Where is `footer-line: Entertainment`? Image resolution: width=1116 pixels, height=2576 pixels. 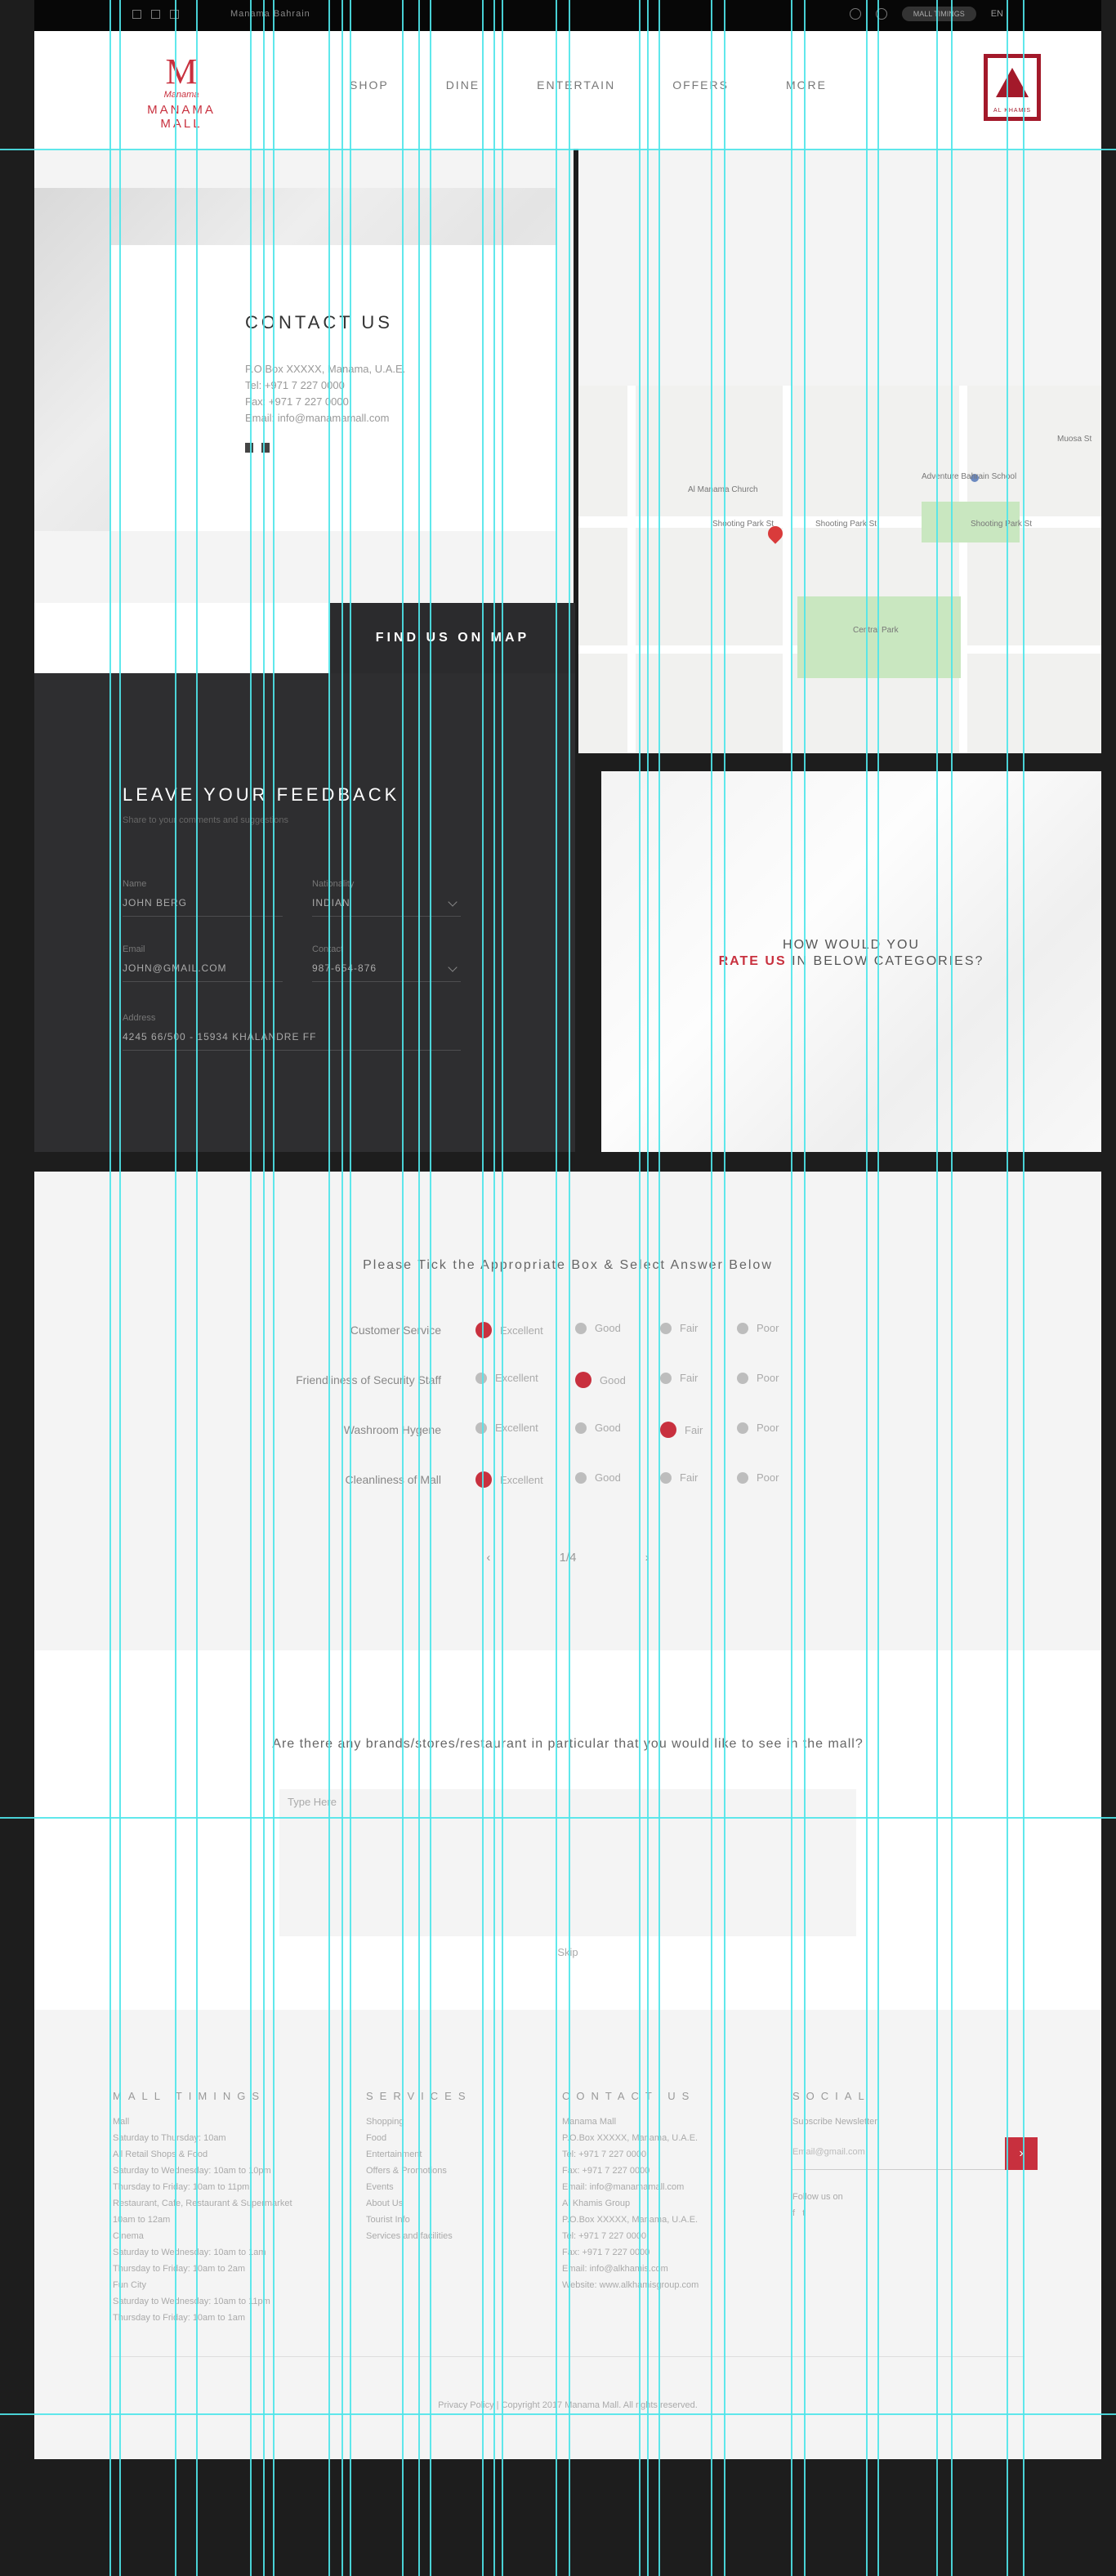 footer-line: Entertainment is located at coordinates (447, 2155).